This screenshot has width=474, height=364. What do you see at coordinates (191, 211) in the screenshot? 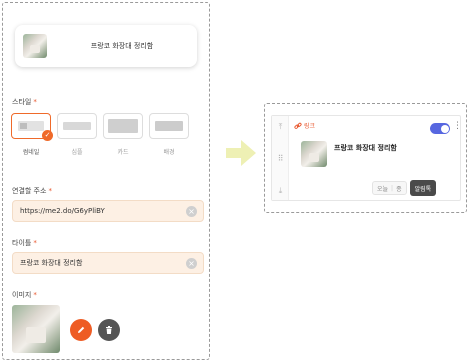
I see `clear-url-icon: ×` at bounding box center [191, 211].